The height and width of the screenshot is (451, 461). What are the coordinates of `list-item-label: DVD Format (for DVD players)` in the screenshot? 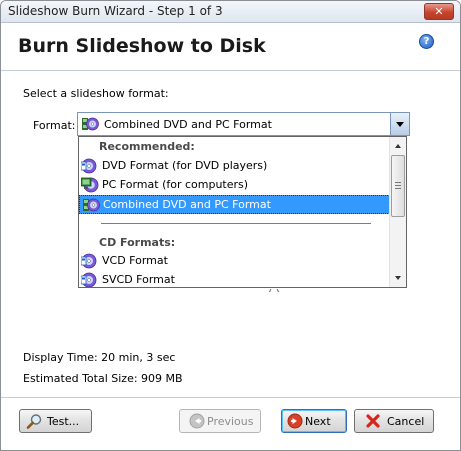 It's located at (185, 165).